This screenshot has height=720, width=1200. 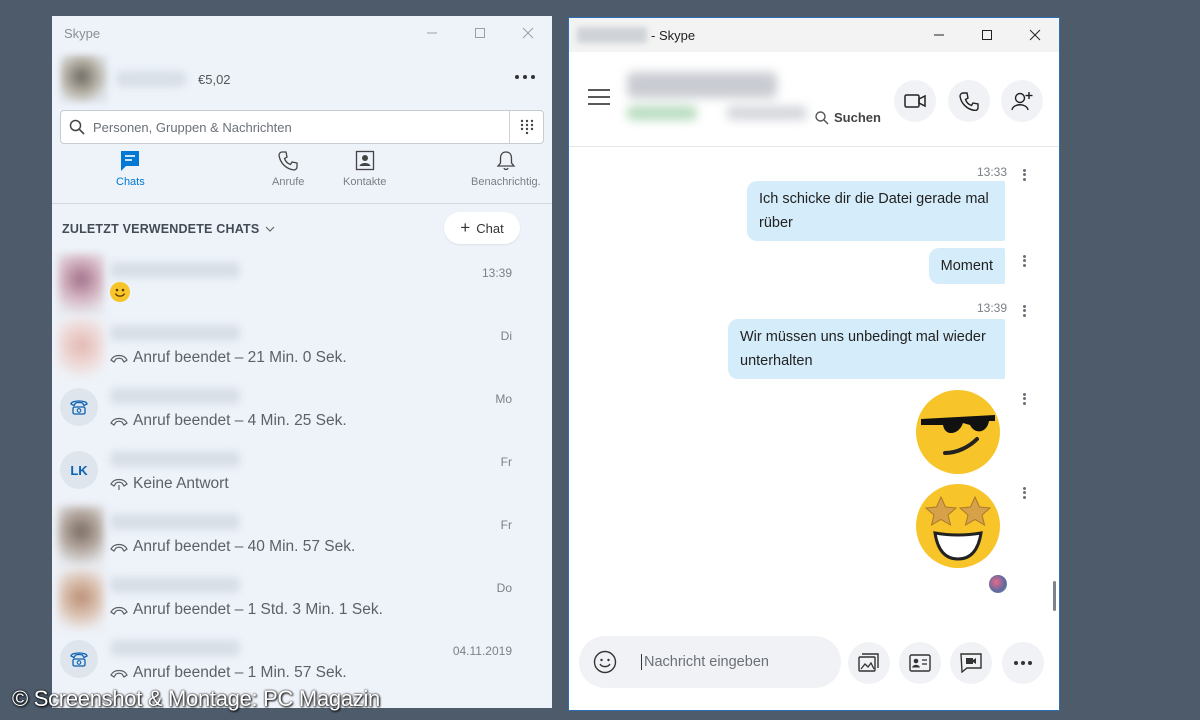 What do you see at coordinates (736, 662) in the screenshot?
I see `message-input` at bounding box center [736, 662].